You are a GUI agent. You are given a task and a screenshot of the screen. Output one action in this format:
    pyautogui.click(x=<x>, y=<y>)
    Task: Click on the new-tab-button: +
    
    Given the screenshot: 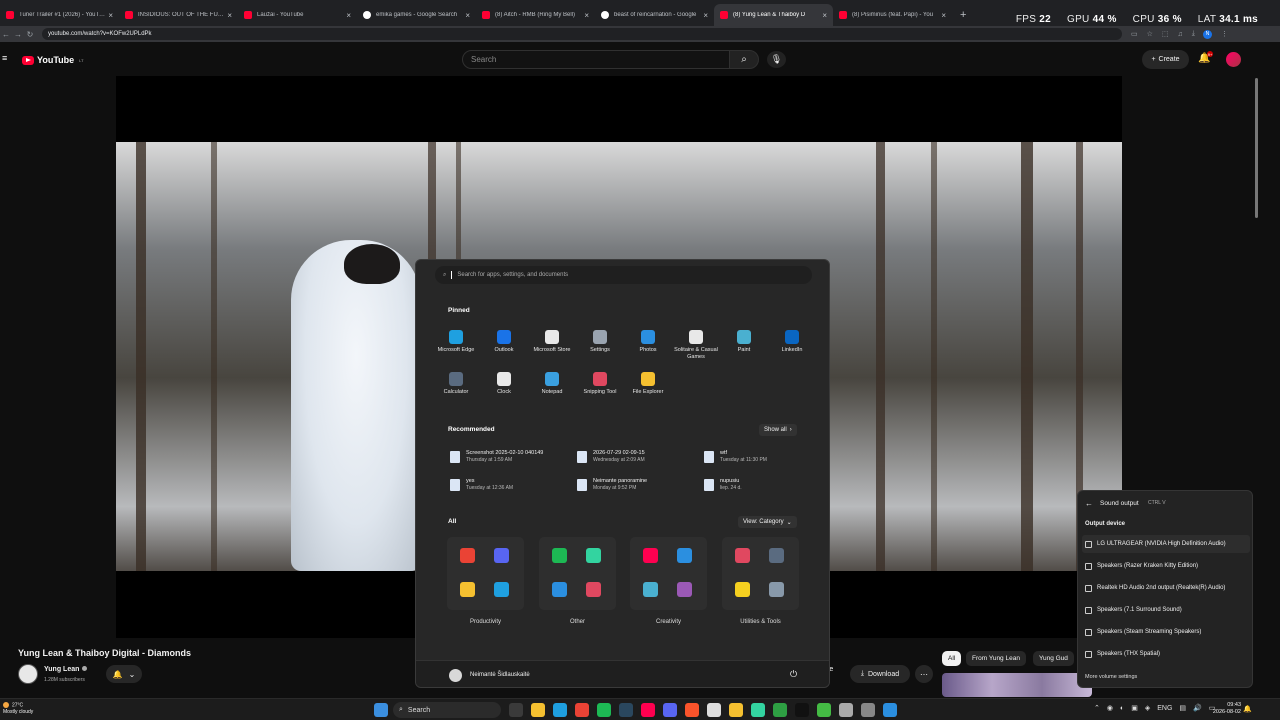 What is the action you would take?
    pyautogui.click(x=963, y=15)
    